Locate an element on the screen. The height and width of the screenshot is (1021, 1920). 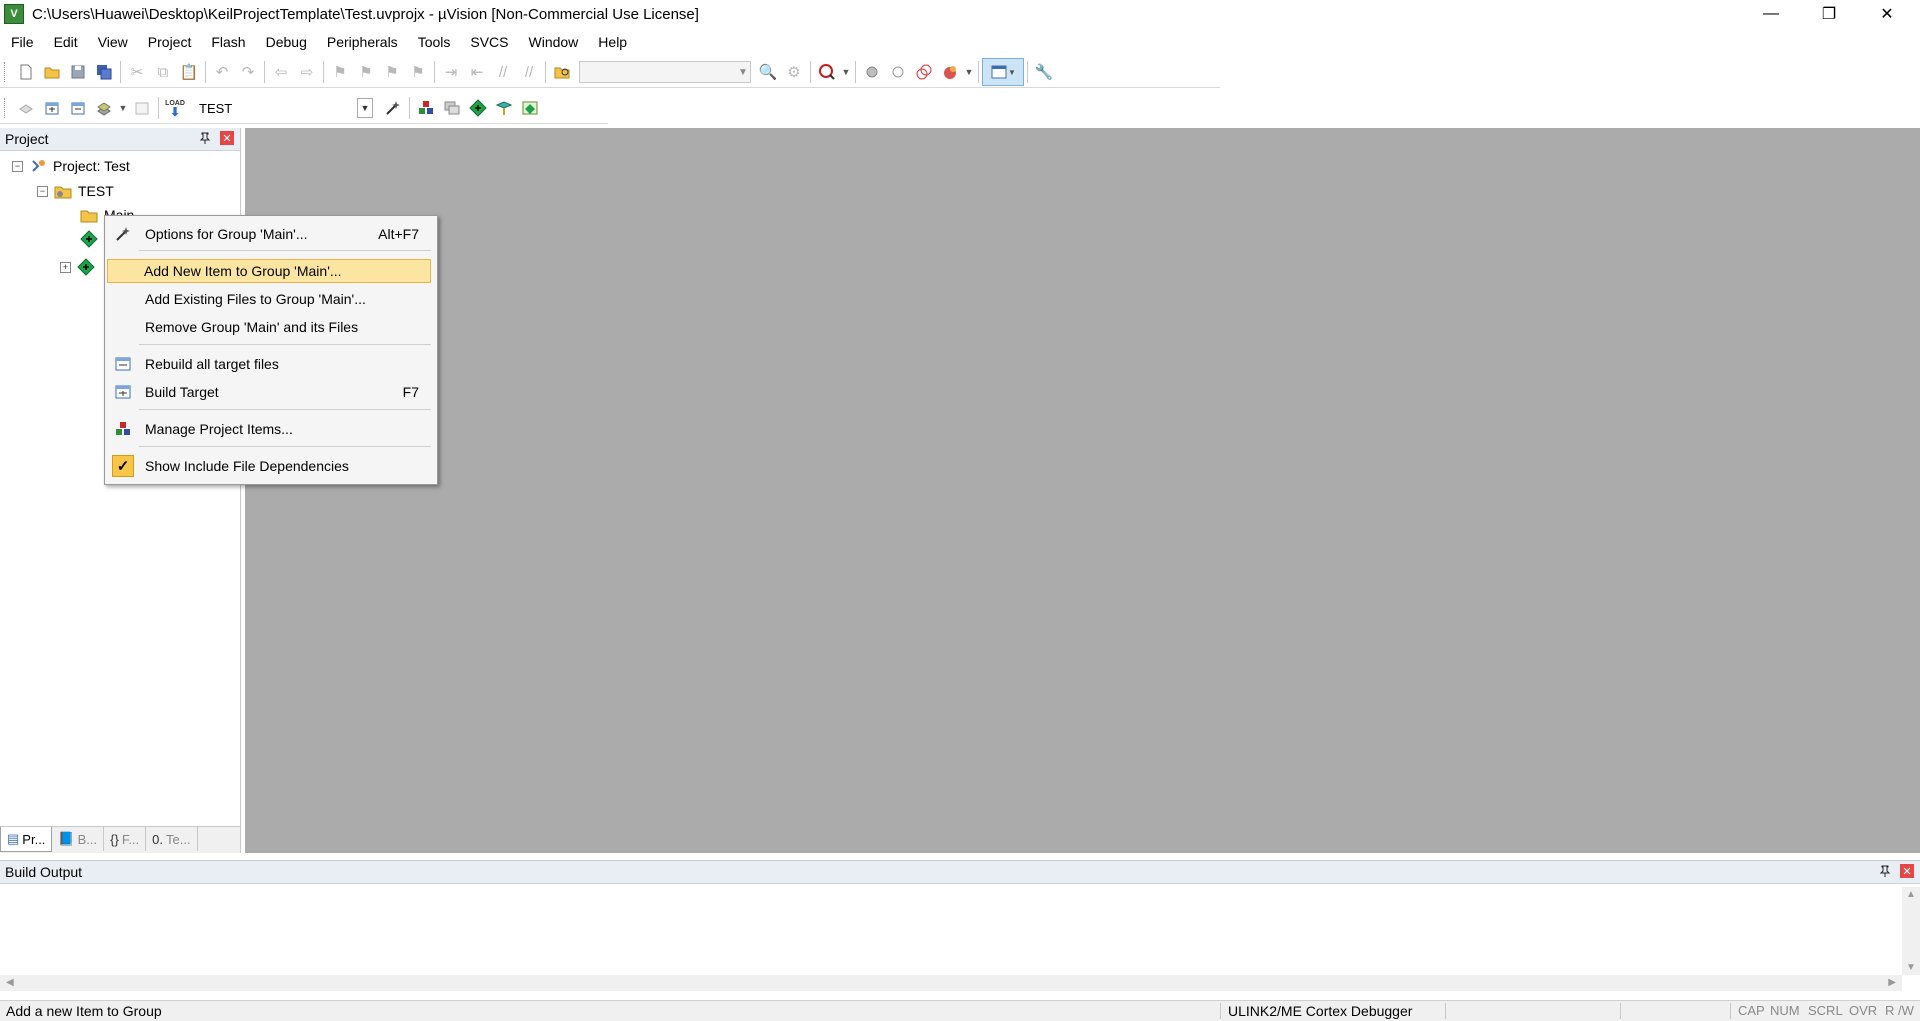
open-file-icon is located at coordinates (52, 72).